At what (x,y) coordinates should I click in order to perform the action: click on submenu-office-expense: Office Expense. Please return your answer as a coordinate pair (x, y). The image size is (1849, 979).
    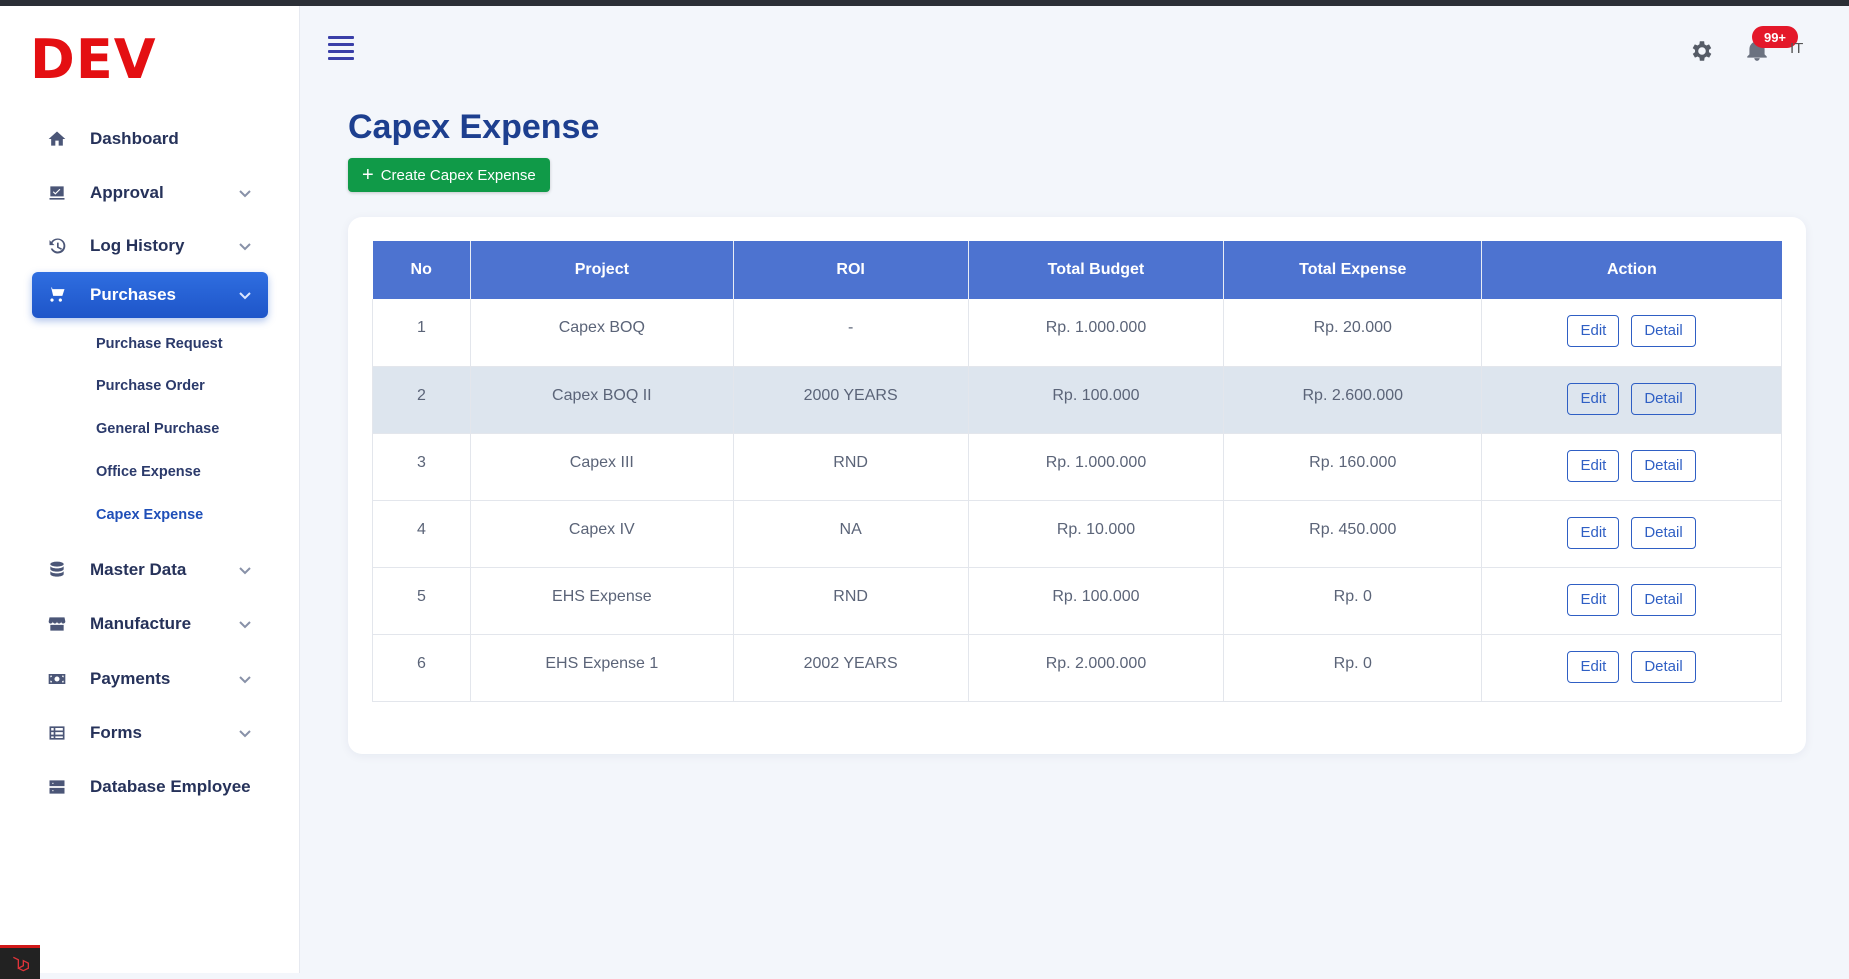
    Looking at the image, I should click on (148, 472).